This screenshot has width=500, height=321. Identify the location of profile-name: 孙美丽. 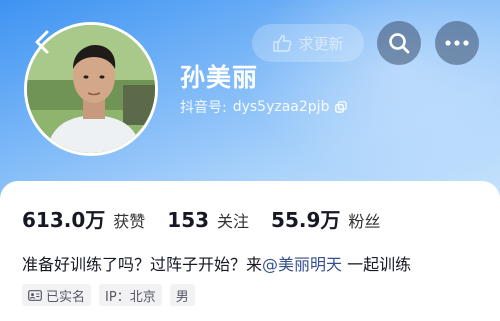
(219, 77).